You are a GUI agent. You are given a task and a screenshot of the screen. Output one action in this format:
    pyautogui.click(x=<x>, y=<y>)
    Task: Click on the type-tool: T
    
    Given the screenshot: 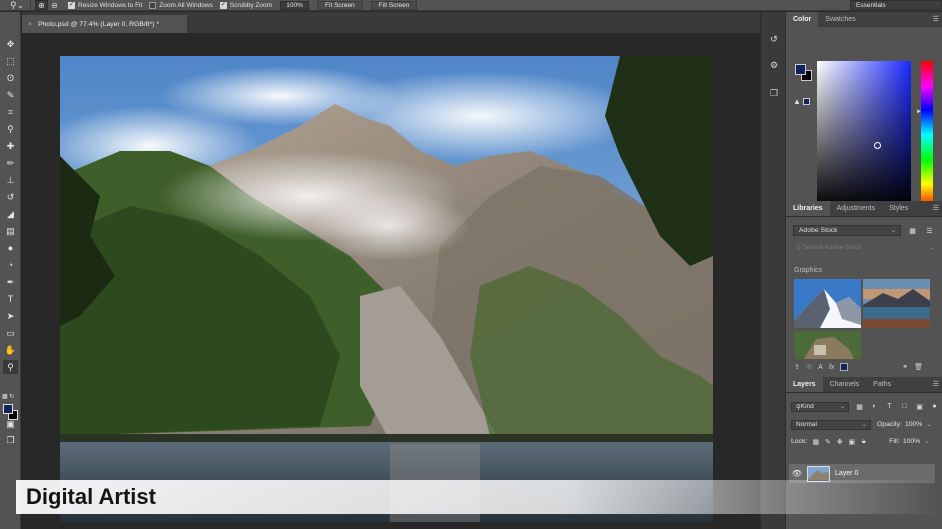 What is the action you would take?
    pyautogui.click(x=10, y=299)
    